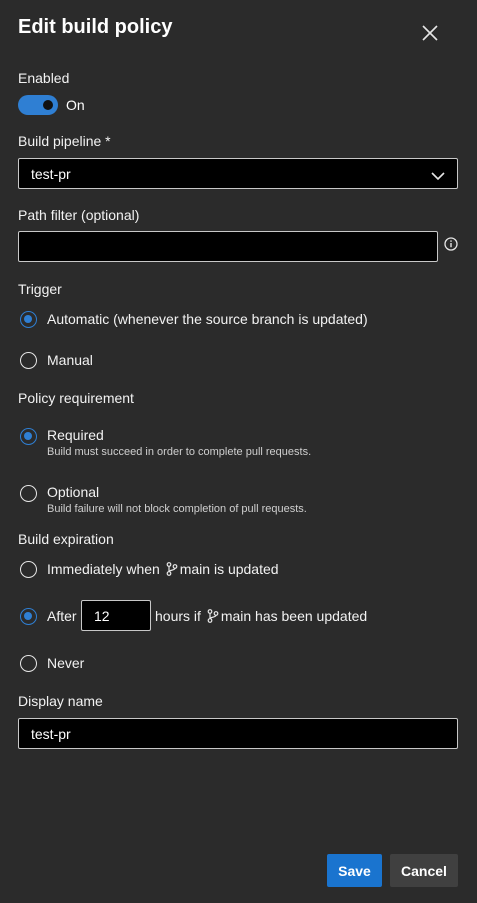 Image resolution: width=477 pixels, height=903 pixels. What do you see at coordinates (163, 569) in the screenshot?
I see `expiration-immediately-label: Immediately when main is updated` at bounding box center [163, 569].